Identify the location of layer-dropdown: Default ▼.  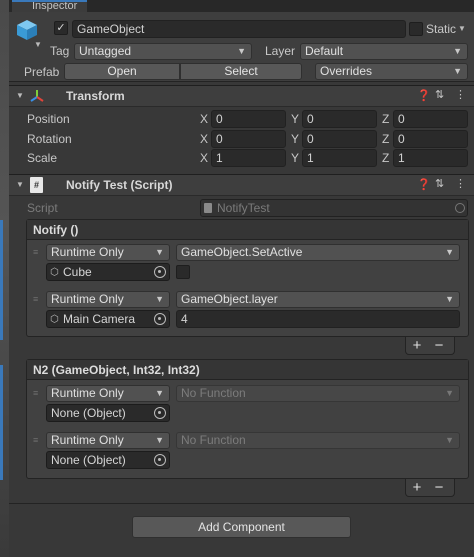
(384, 51).